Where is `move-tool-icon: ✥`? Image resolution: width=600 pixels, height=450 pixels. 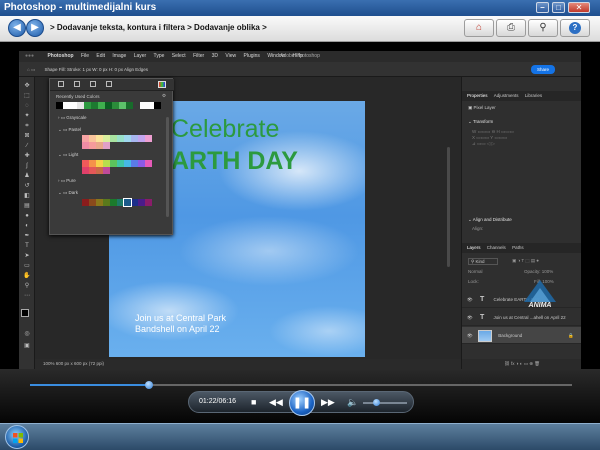
move-tool-icon: ✥ is located at coordinates (27, 86).